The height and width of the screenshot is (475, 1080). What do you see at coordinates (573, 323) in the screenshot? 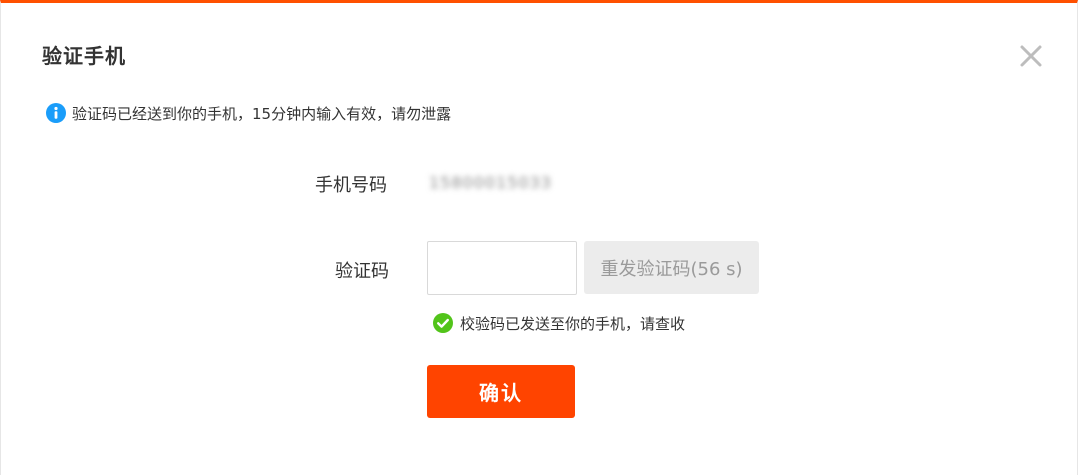
I see `success-text: 校验码已发送至你的手机，请查收` at bounding box center [573, 323].